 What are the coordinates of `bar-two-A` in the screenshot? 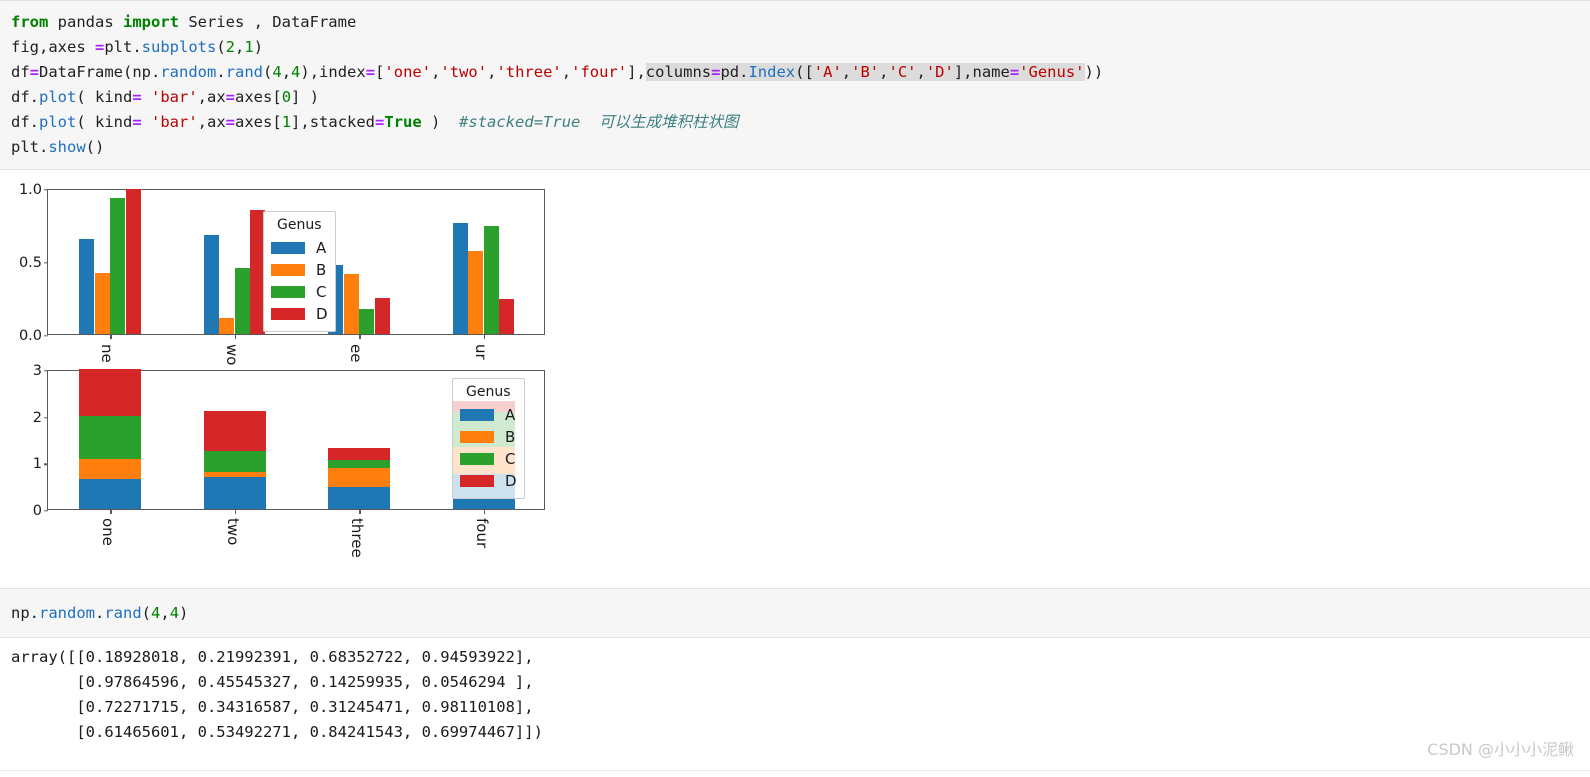 It's located at (211, 284).